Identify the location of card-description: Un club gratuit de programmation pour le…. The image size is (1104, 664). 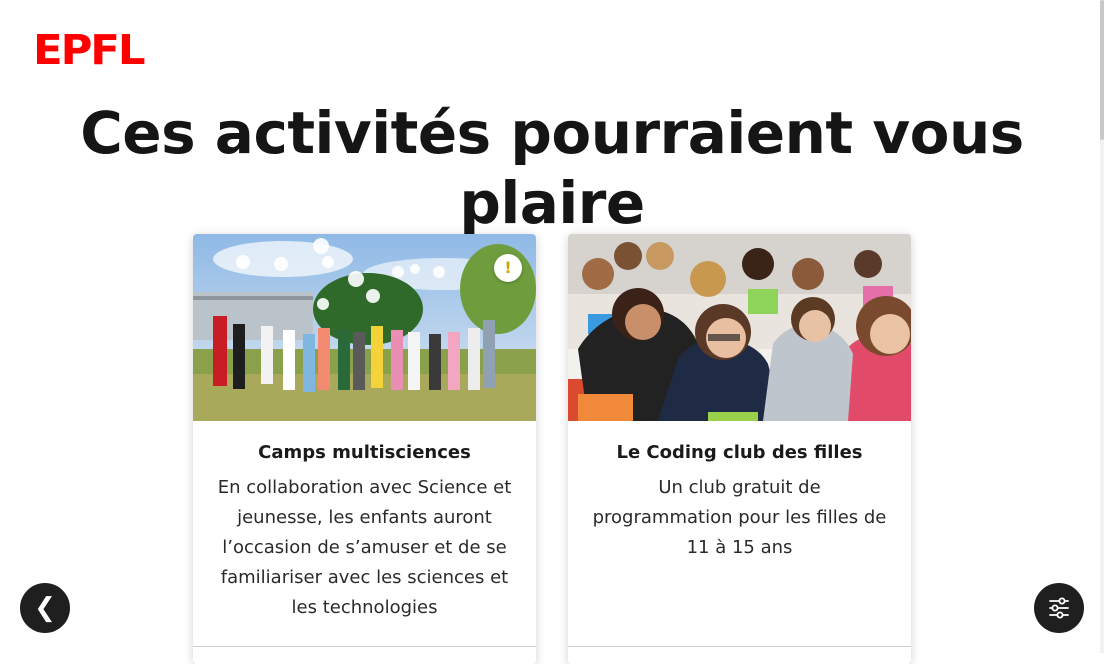
(739, 517).